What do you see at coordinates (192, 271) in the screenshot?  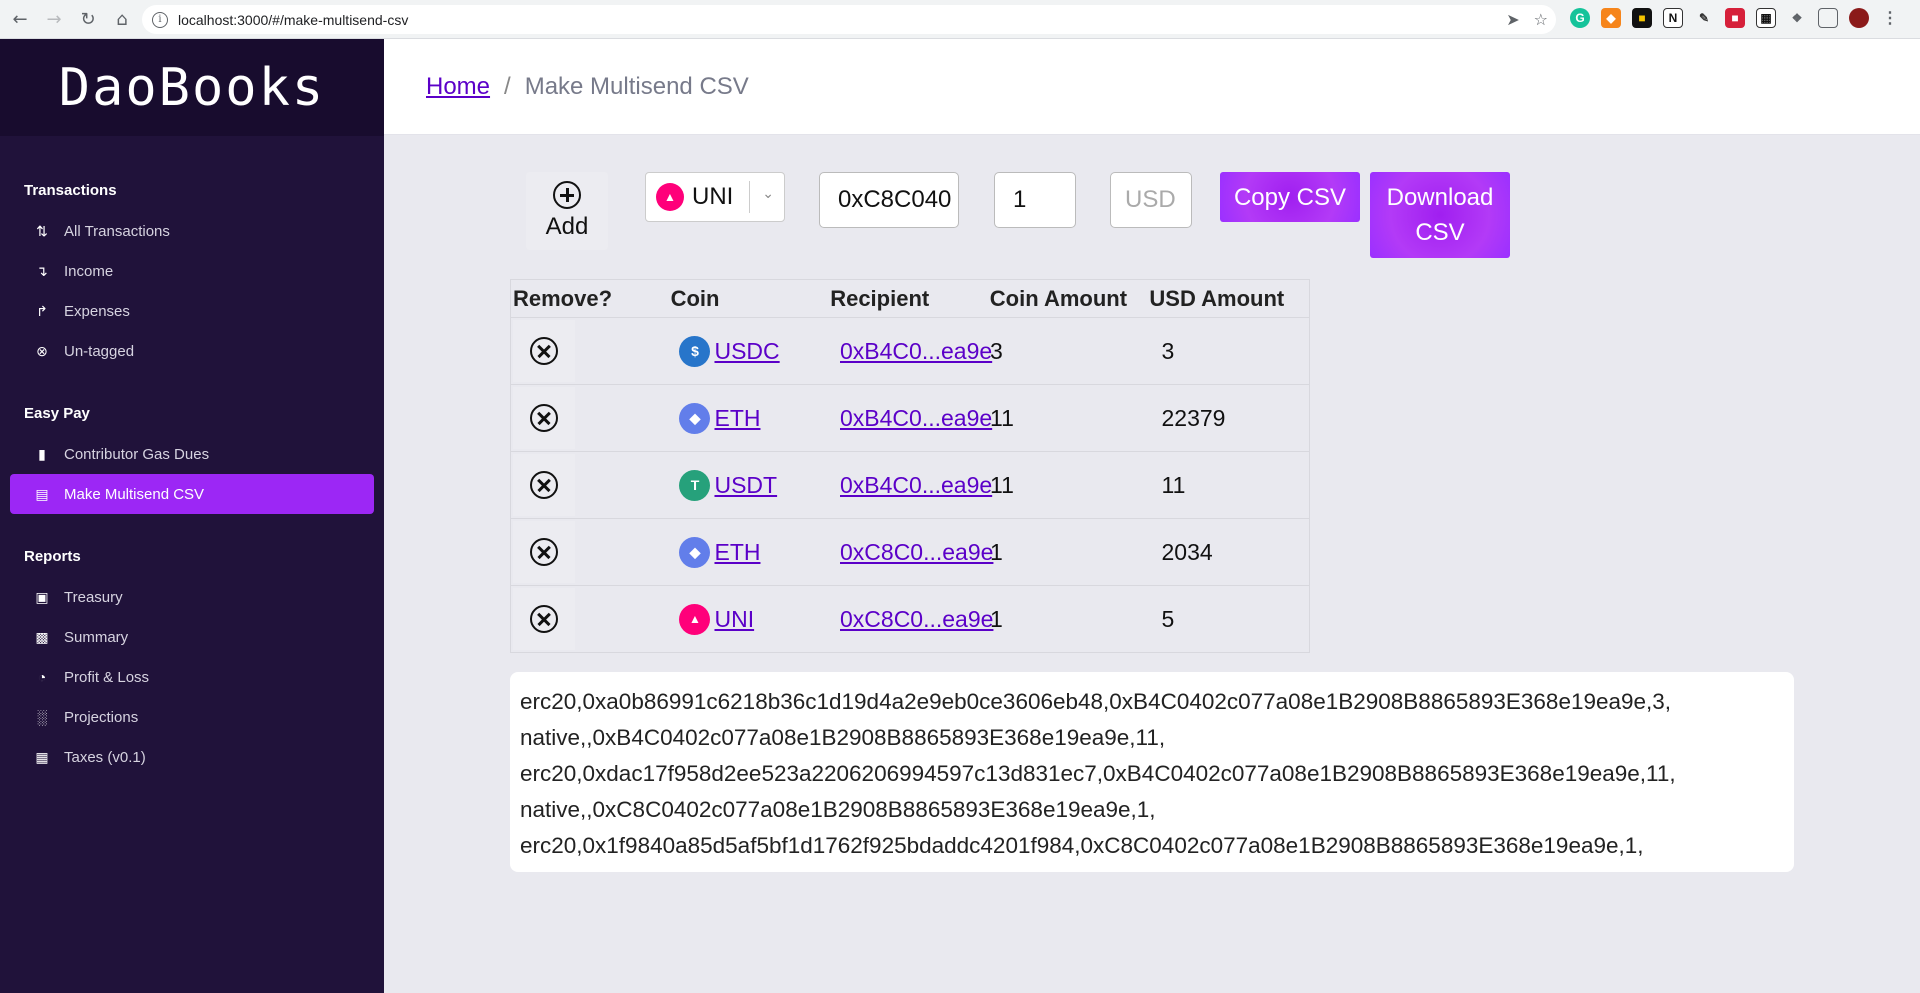 I see `sidebar-item-income: ↴ Income` at bounding box center [192, 271].